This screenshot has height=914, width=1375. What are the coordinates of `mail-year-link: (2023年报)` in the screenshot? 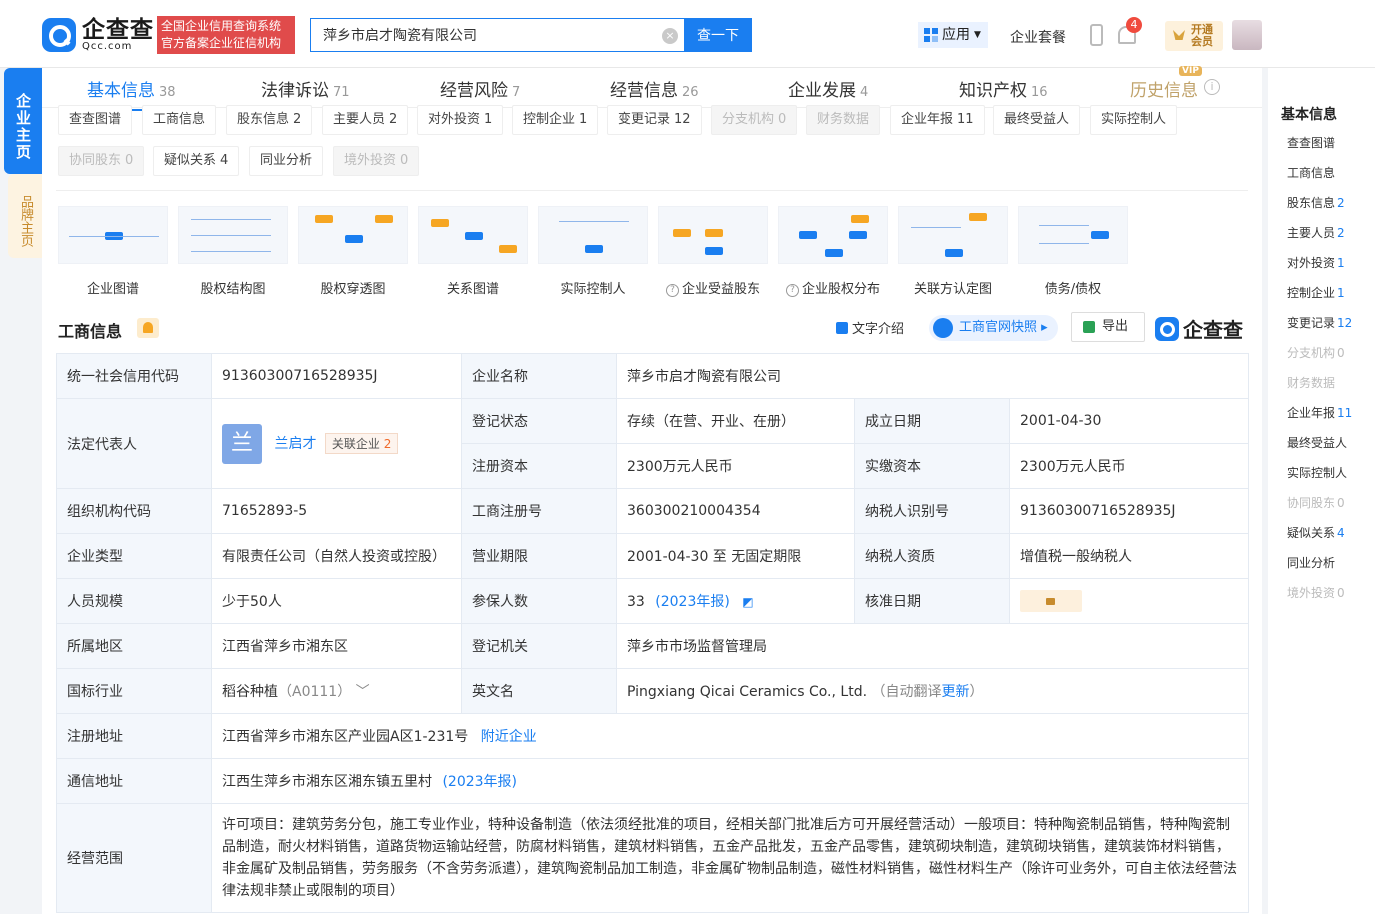 It's located at (479, 782).